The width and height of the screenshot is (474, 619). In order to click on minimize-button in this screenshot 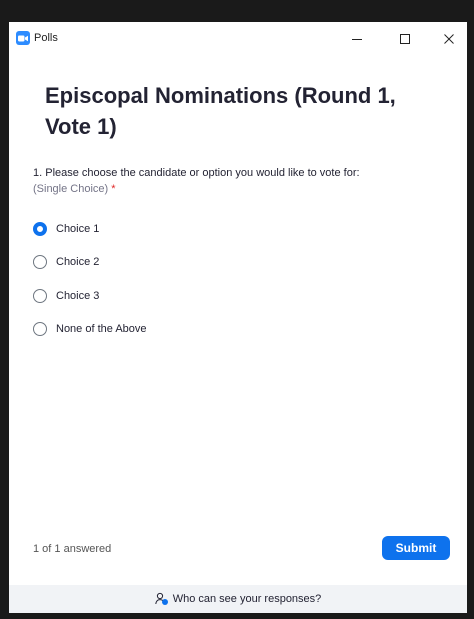, I will do `click(357, 39)`.